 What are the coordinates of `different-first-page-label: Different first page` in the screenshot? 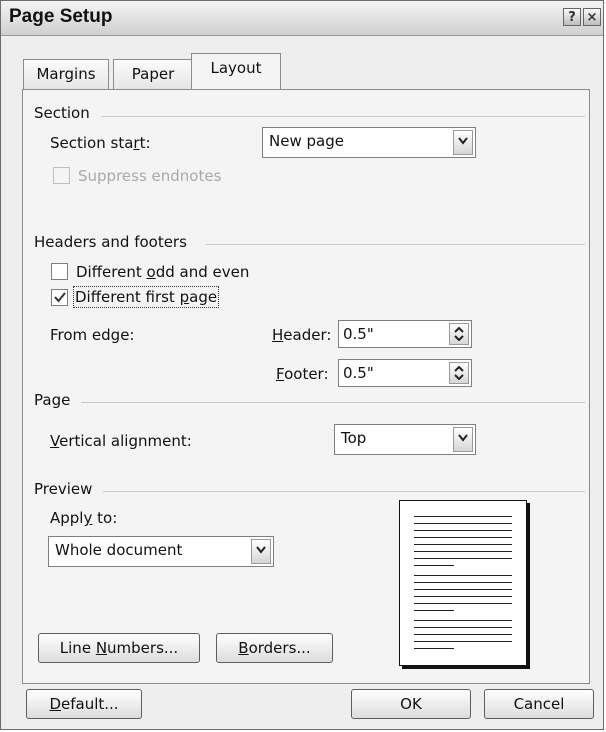 It's located at (146, 297).